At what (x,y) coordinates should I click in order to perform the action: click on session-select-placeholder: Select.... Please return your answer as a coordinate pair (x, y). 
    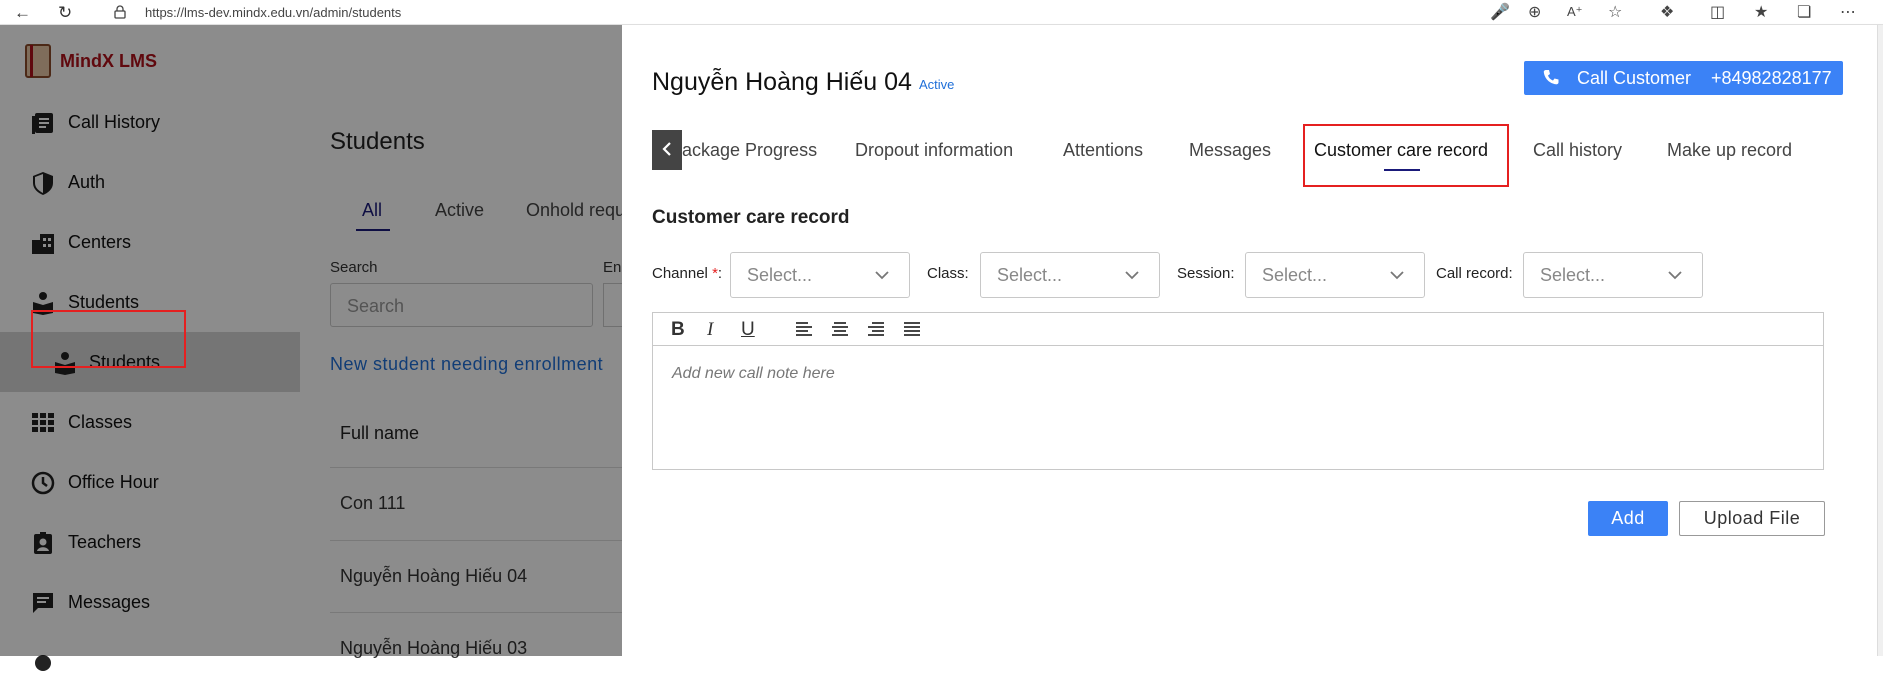
    Looking at the image, I should click on (1295, 275).